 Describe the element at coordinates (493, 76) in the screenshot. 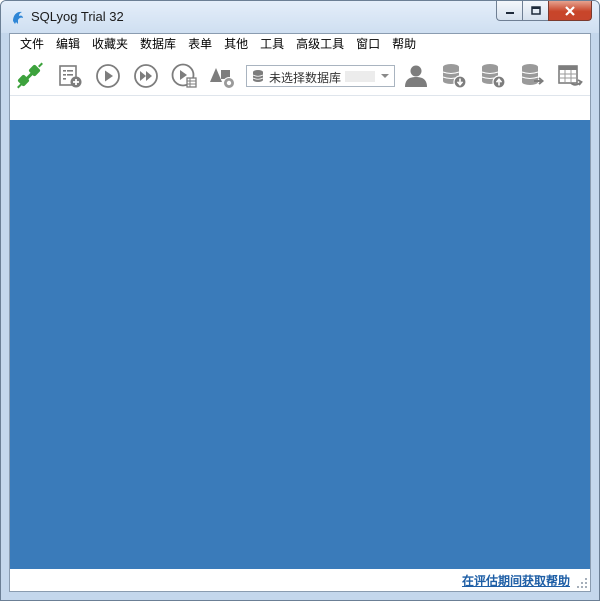

I see `restore-db-icon` at that location.